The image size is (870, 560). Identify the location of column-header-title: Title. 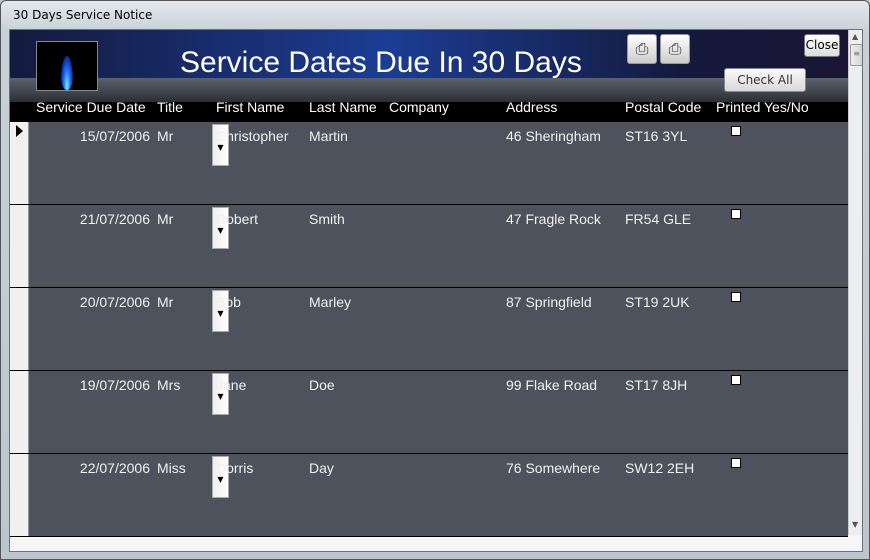
(170, 107).